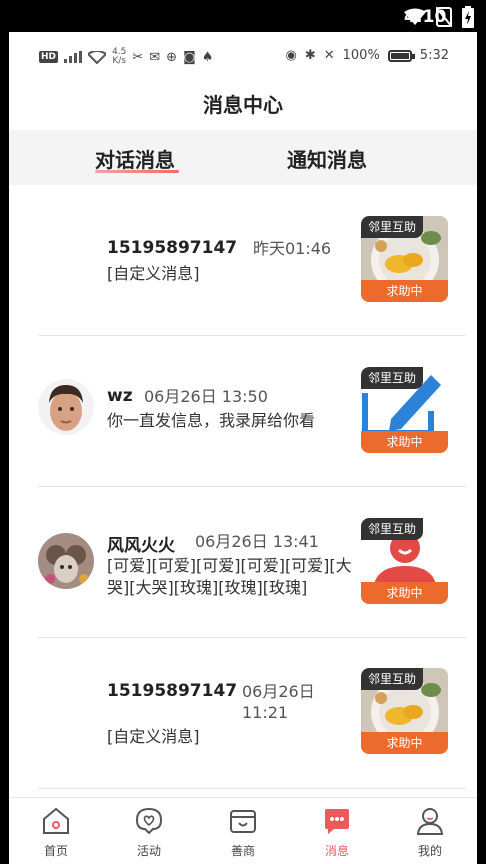  What do you see at coordinates (149, 821) in the screenshot?
I see `heart-chat-icon` at bounding box center [149, 821].